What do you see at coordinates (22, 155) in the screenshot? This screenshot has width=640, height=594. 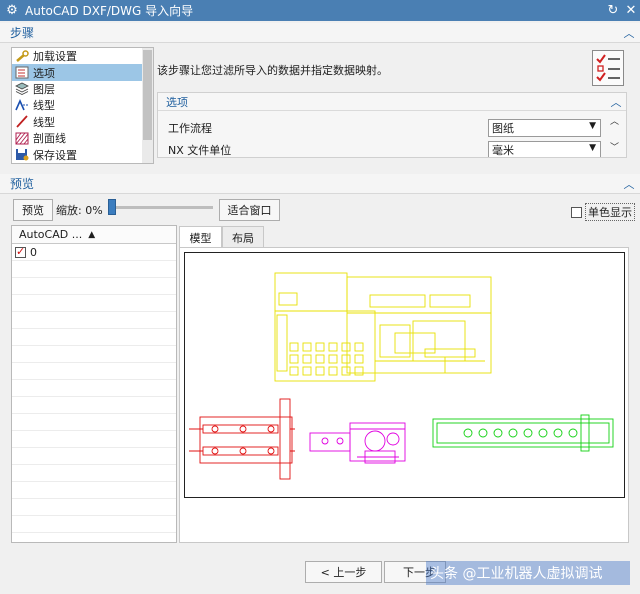 I see `save-settings-icon` at bounding box center [22, 155].